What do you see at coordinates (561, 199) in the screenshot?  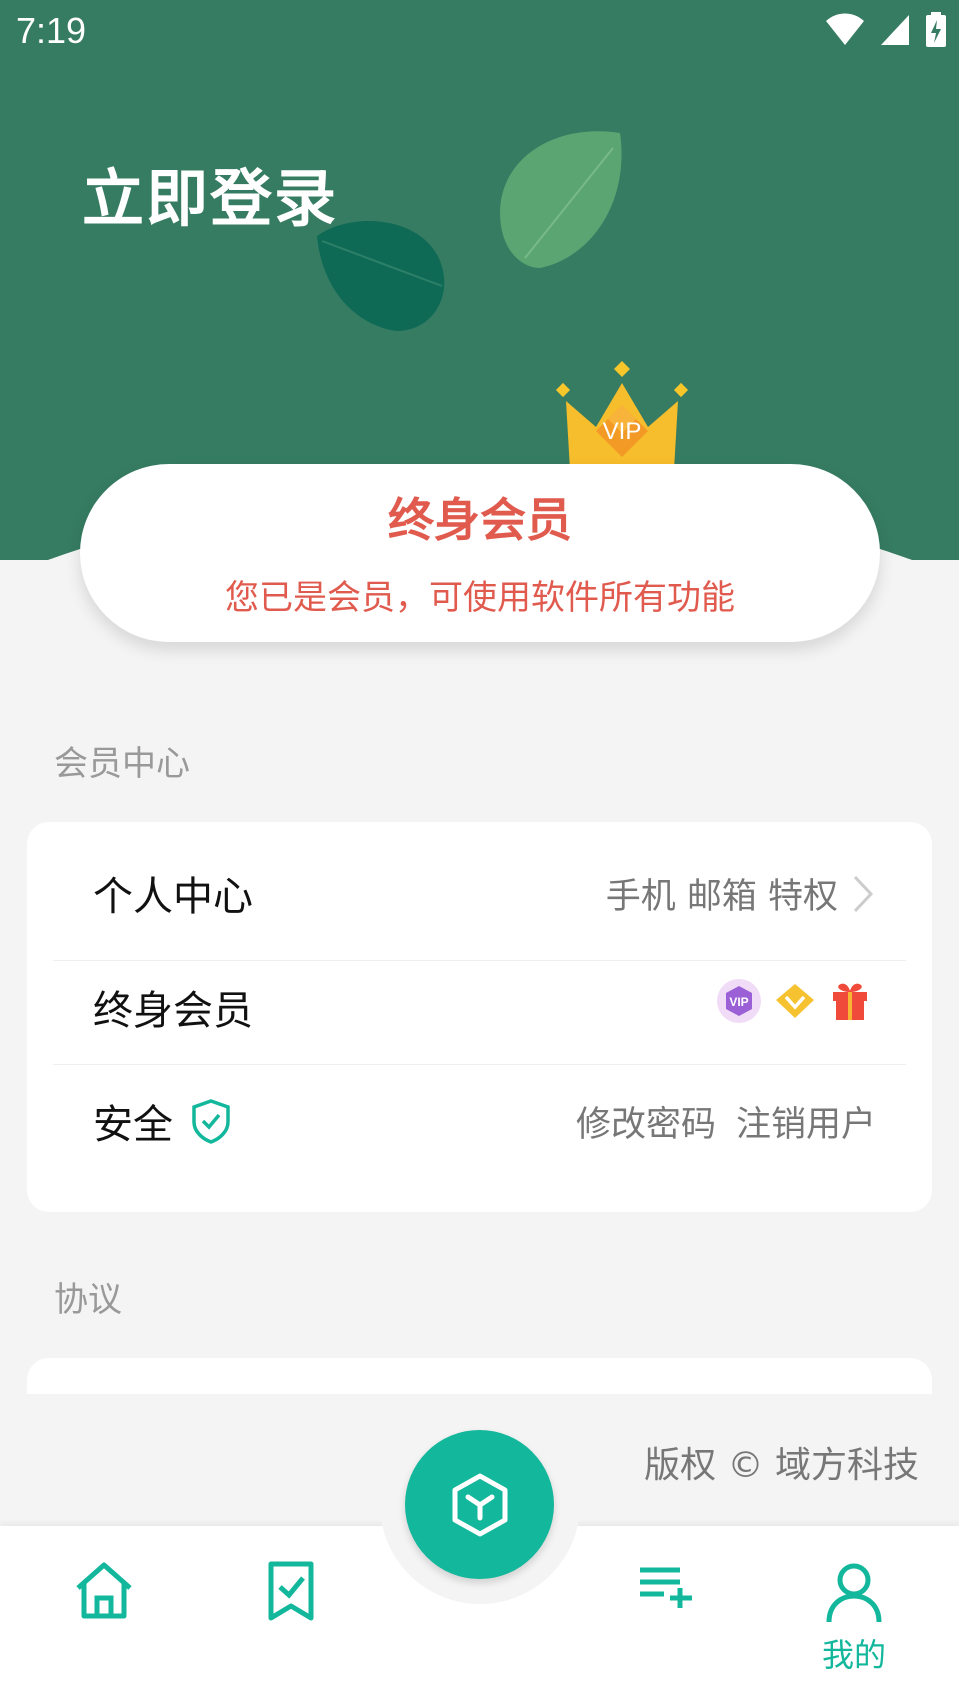 I see `leaf-decoration` at bounding box center [561, 199].